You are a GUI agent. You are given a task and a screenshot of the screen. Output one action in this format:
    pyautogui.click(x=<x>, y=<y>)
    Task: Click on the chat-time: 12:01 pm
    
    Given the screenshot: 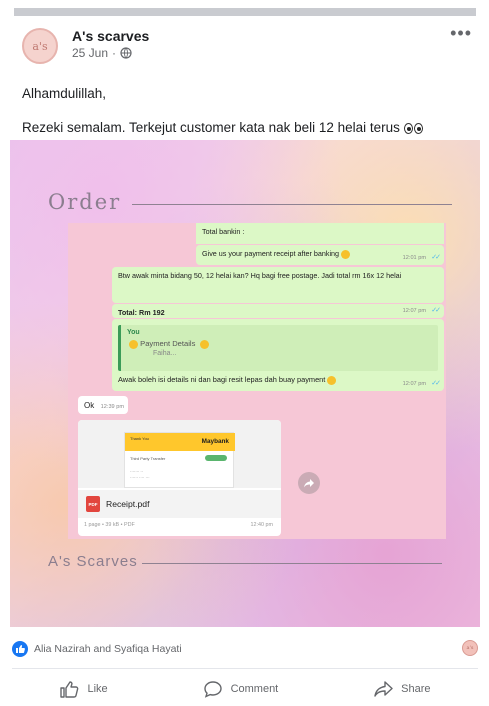 What is the action you would take?
    pyautogui.click(x=414, y=257)
    